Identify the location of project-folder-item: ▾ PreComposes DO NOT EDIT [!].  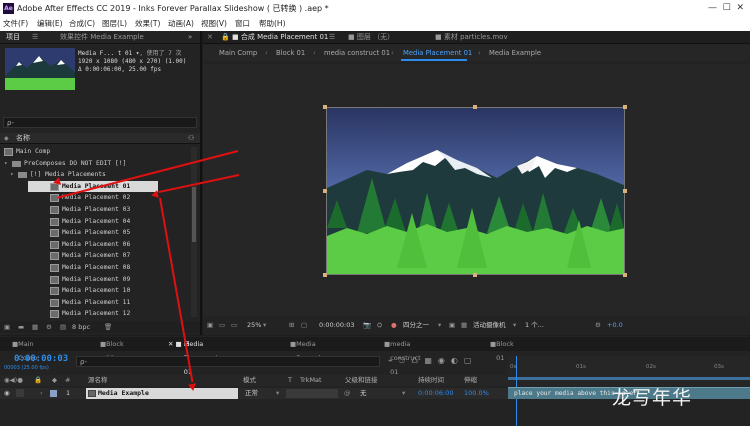
(95, 164).